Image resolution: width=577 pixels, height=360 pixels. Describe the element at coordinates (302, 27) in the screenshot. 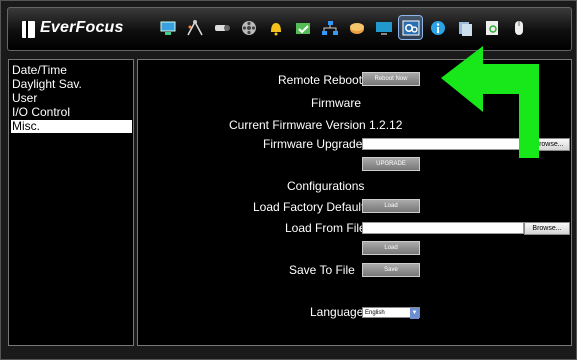

I see `event-icon` at that location.